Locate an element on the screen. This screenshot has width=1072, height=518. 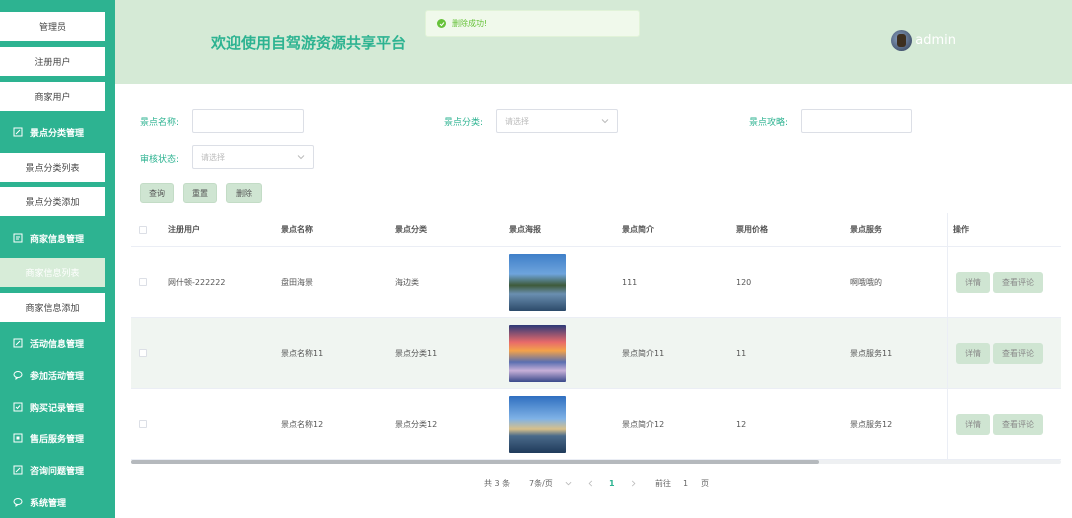
sidebar-item: 商家信息添加 is located at coordinates (52, 307).